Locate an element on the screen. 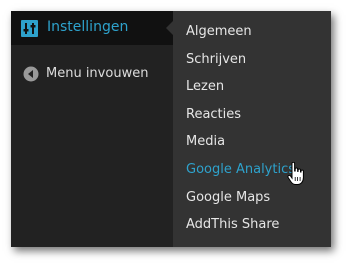 The image size is (352, 267). sidebar-item-menu-invouwen: Menu invouwen is located at coordinates (92, 74).